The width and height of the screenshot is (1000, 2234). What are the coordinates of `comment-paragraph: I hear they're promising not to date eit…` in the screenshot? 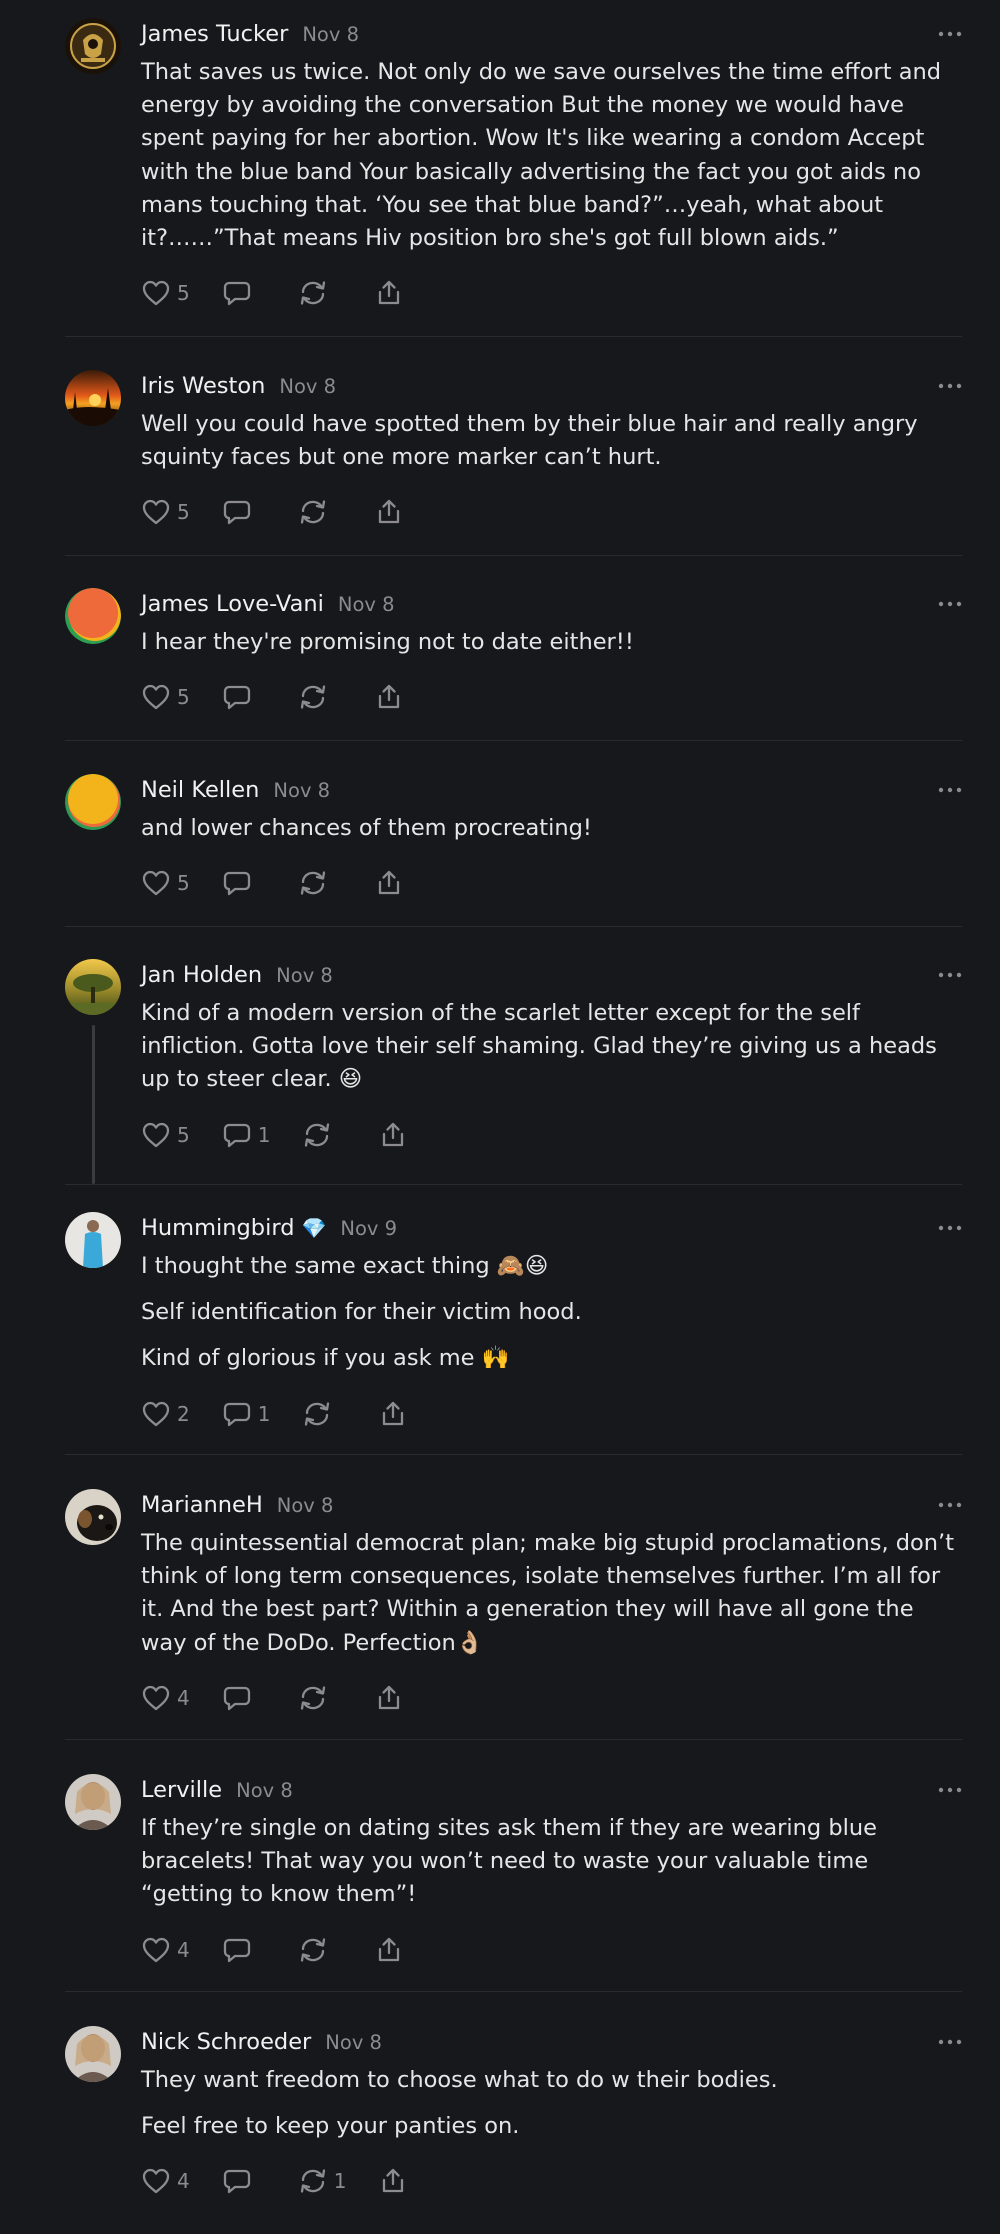 It's located at (387, 642).